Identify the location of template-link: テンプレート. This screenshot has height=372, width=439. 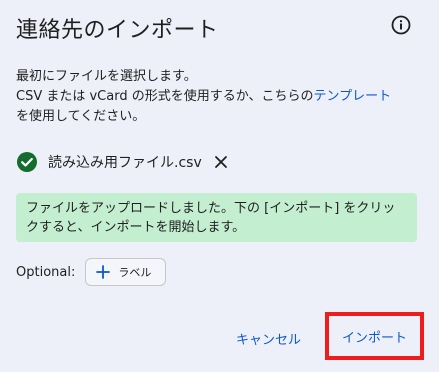
(352, 96).